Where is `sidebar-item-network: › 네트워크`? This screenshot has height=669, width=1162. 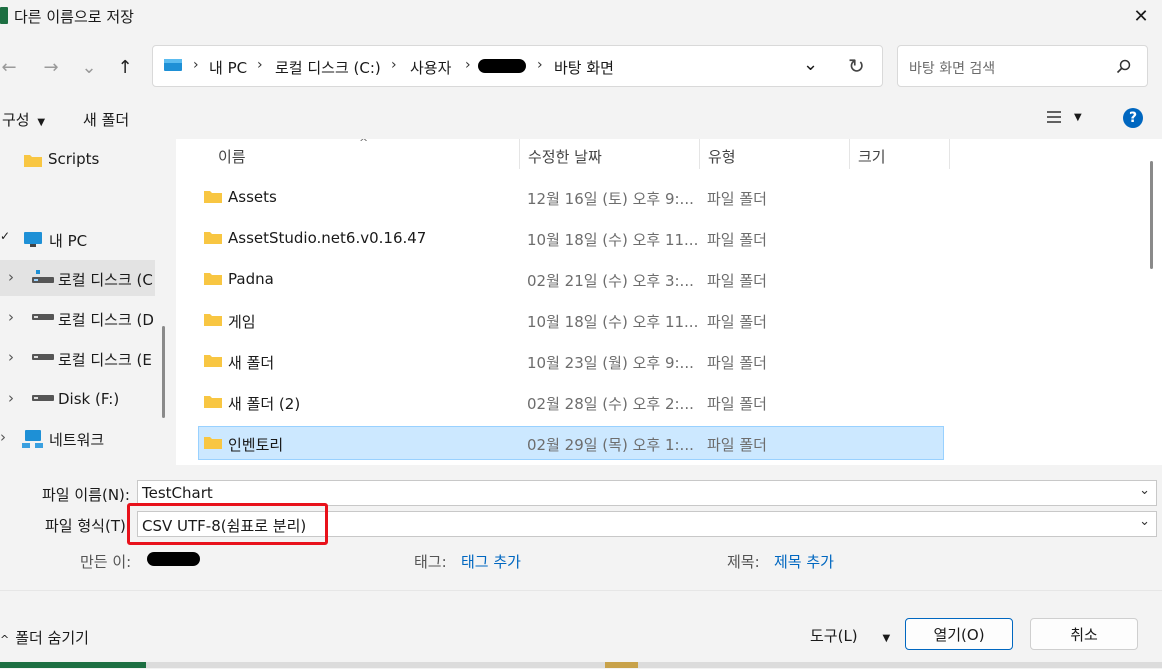
sidebar-item-network: › 네트워크 is located at coordinates (77, 438).